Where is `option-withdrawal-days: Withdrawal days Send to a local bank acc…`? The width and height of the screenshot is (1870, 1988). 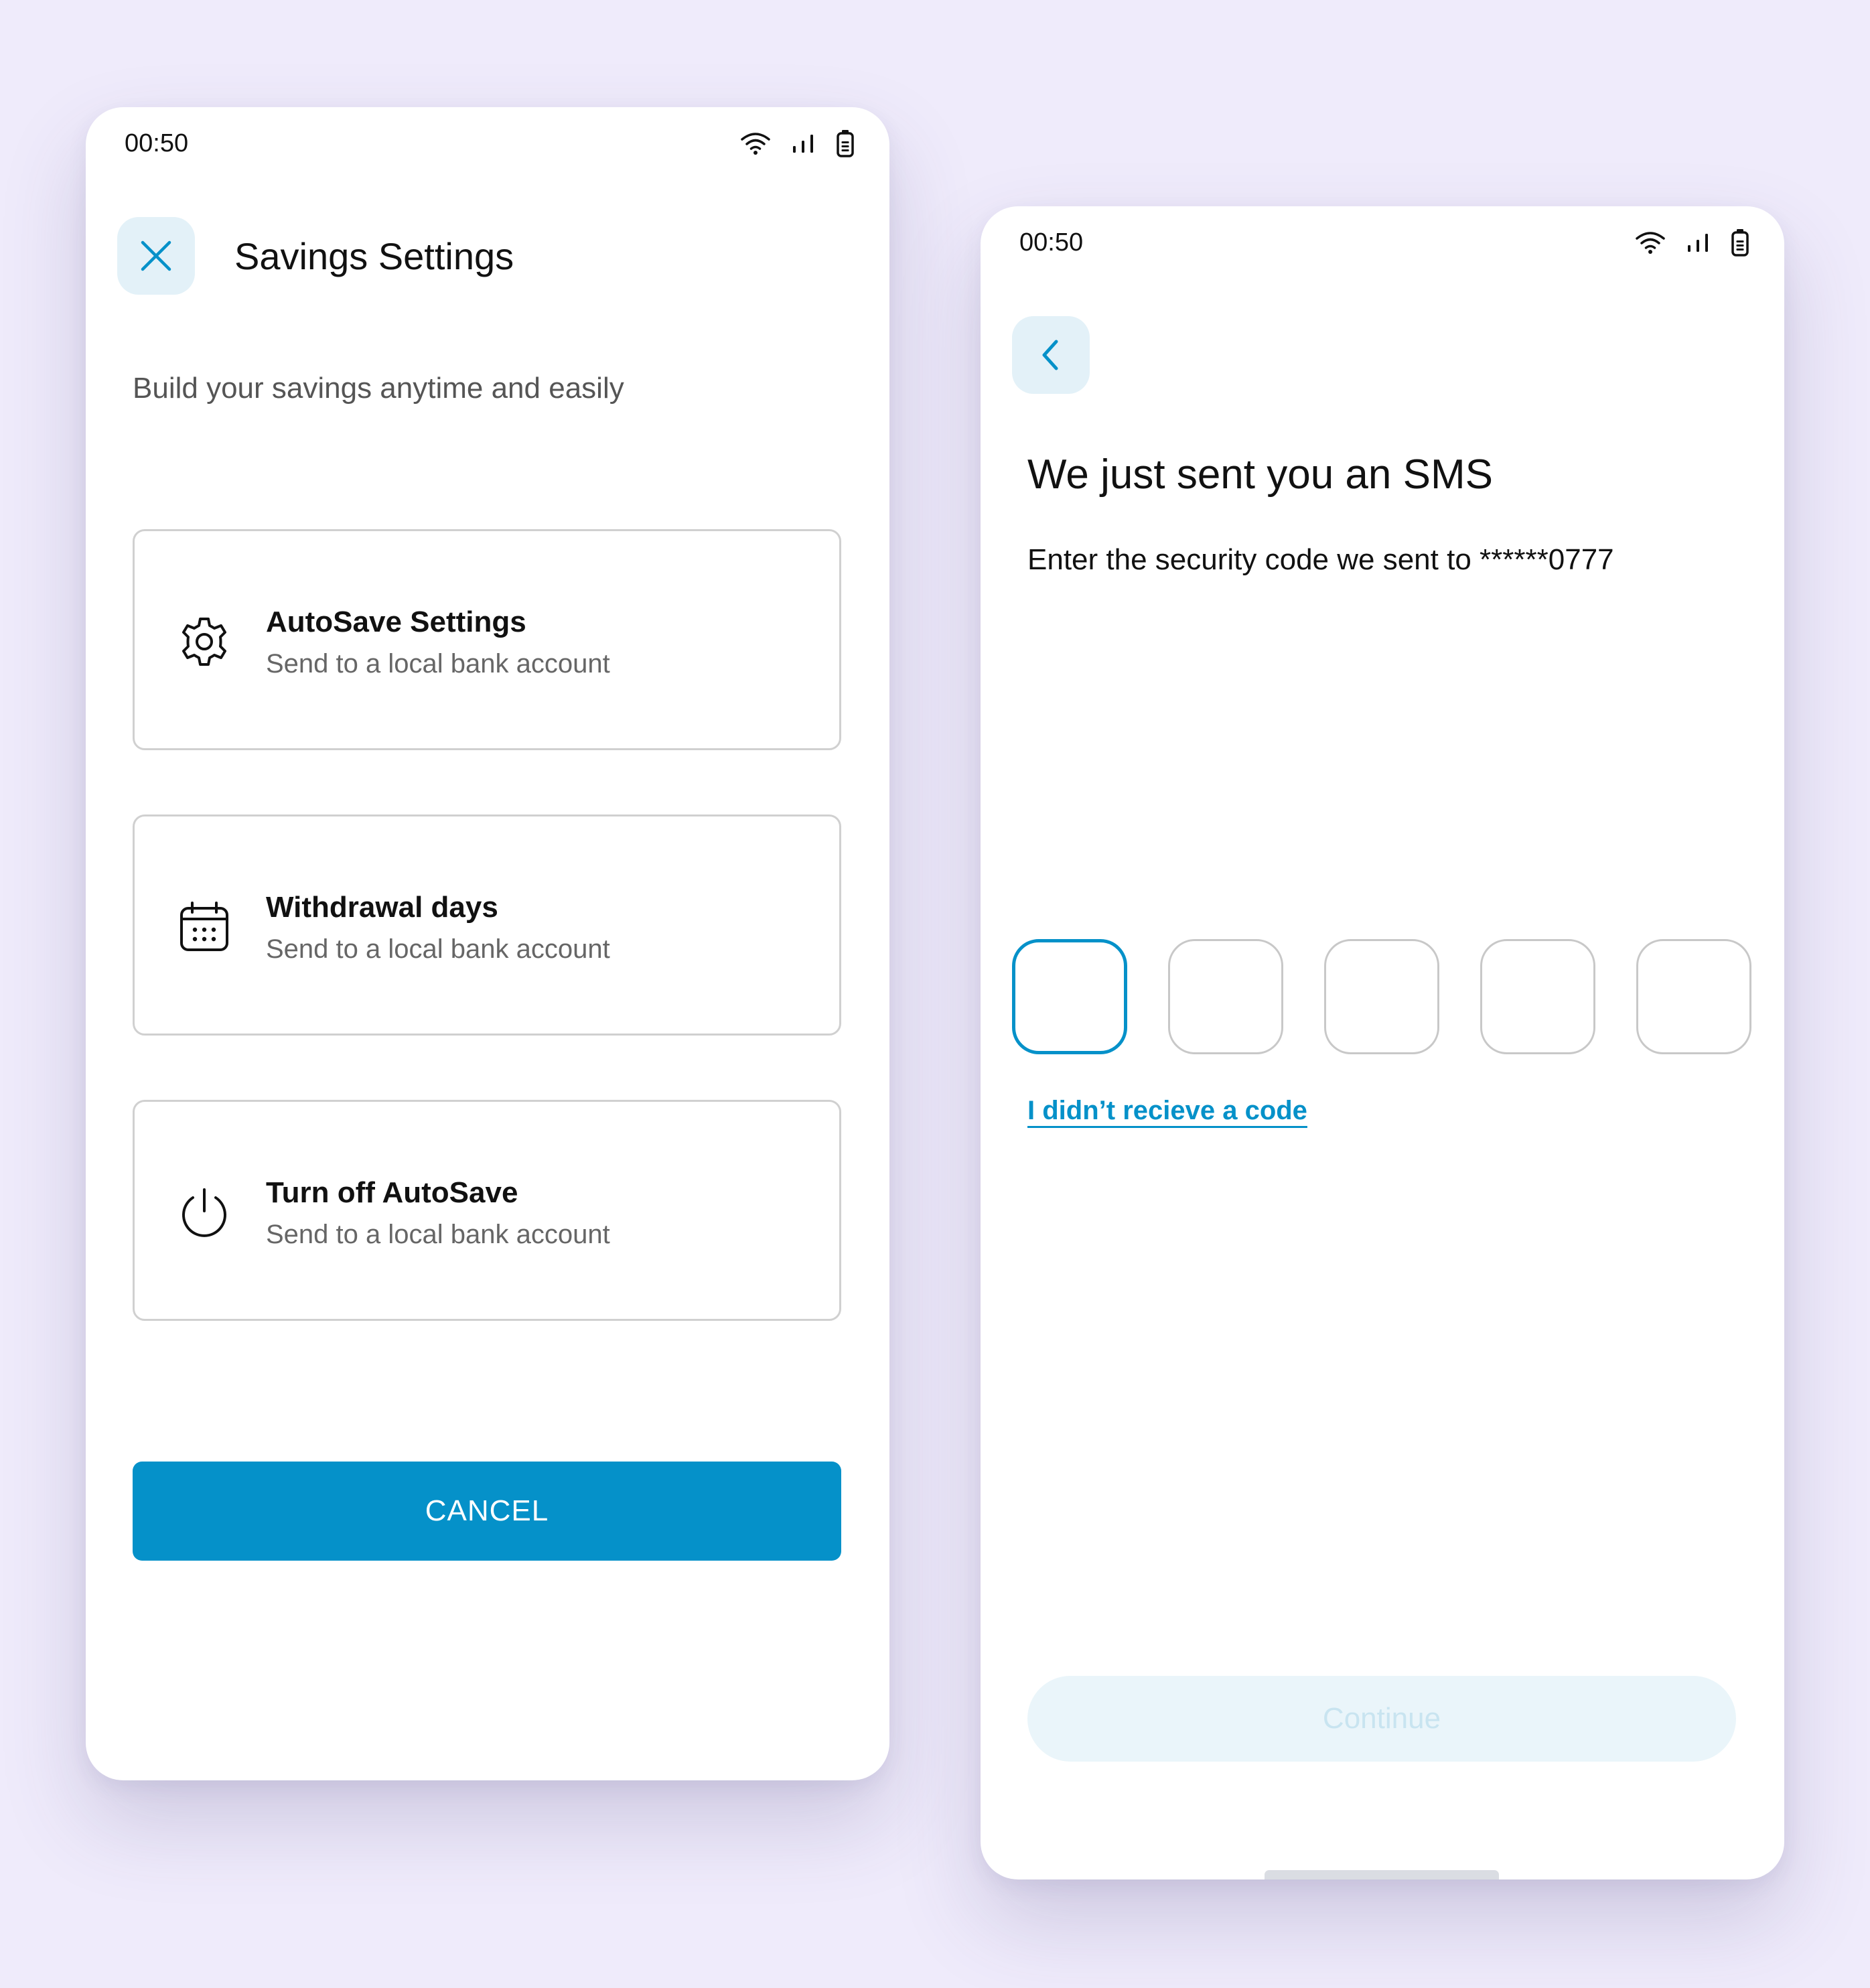 option-withdrawal-days: Withdrawal days Send to a local bank acc… is located at coordinates (487, 925).